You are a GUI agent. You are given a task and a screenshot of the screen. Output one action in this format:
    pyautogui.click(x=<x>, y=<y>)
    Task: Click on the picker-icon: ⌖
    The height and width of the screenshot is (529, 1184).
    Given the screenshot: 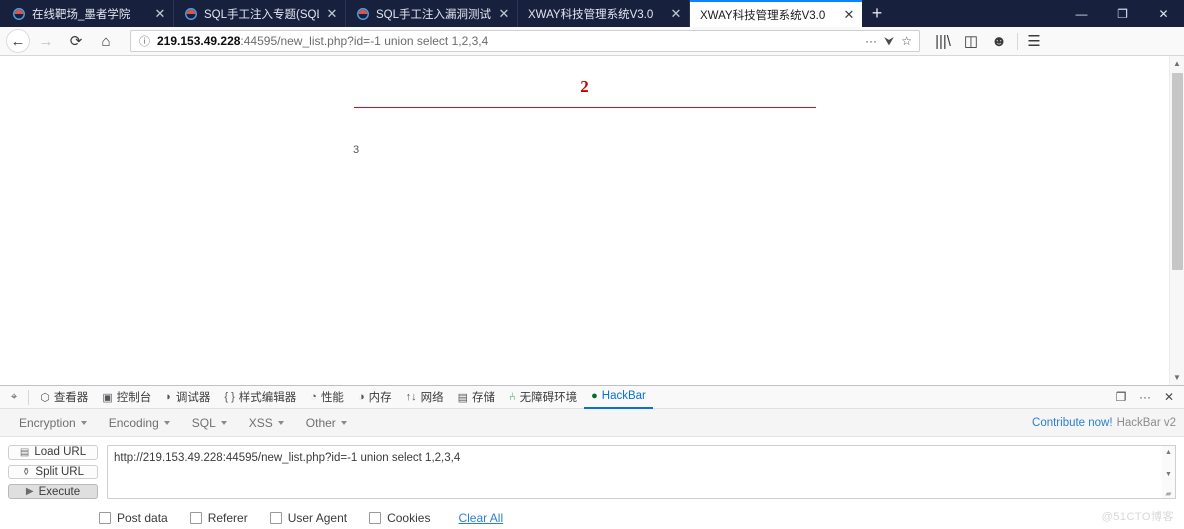 What is the action you would take?
    pyautogui.click(x=14, y=396)
    